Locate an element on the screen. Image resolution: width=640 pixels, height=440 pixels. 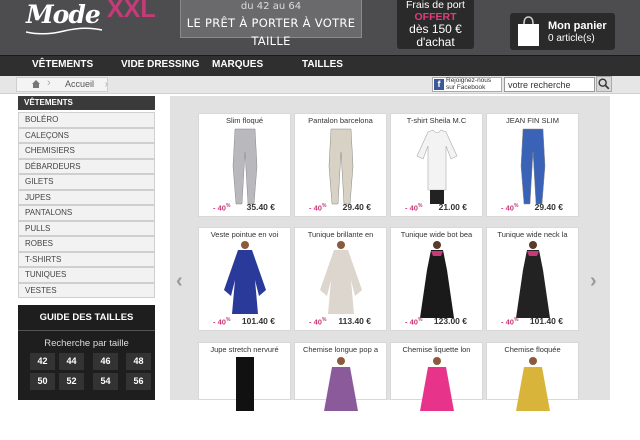
sidebar-item-debardeurs: DÉBARDEURS is located at coordinates (86, 166).